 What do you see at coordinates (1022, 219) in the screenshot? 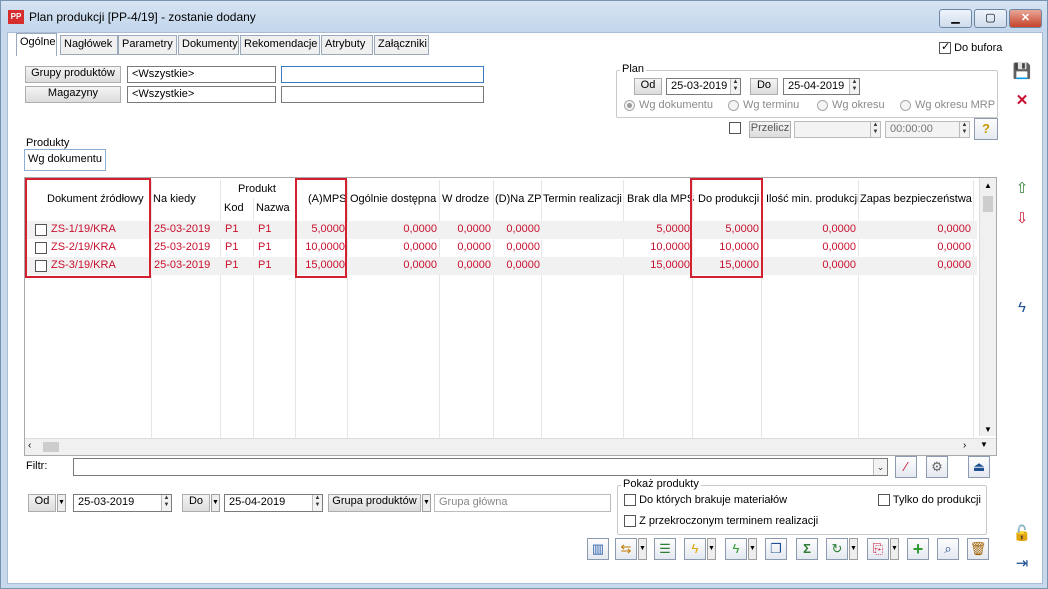
I see `export-down-icon: ⇩` at bounding box center [1022, 219].